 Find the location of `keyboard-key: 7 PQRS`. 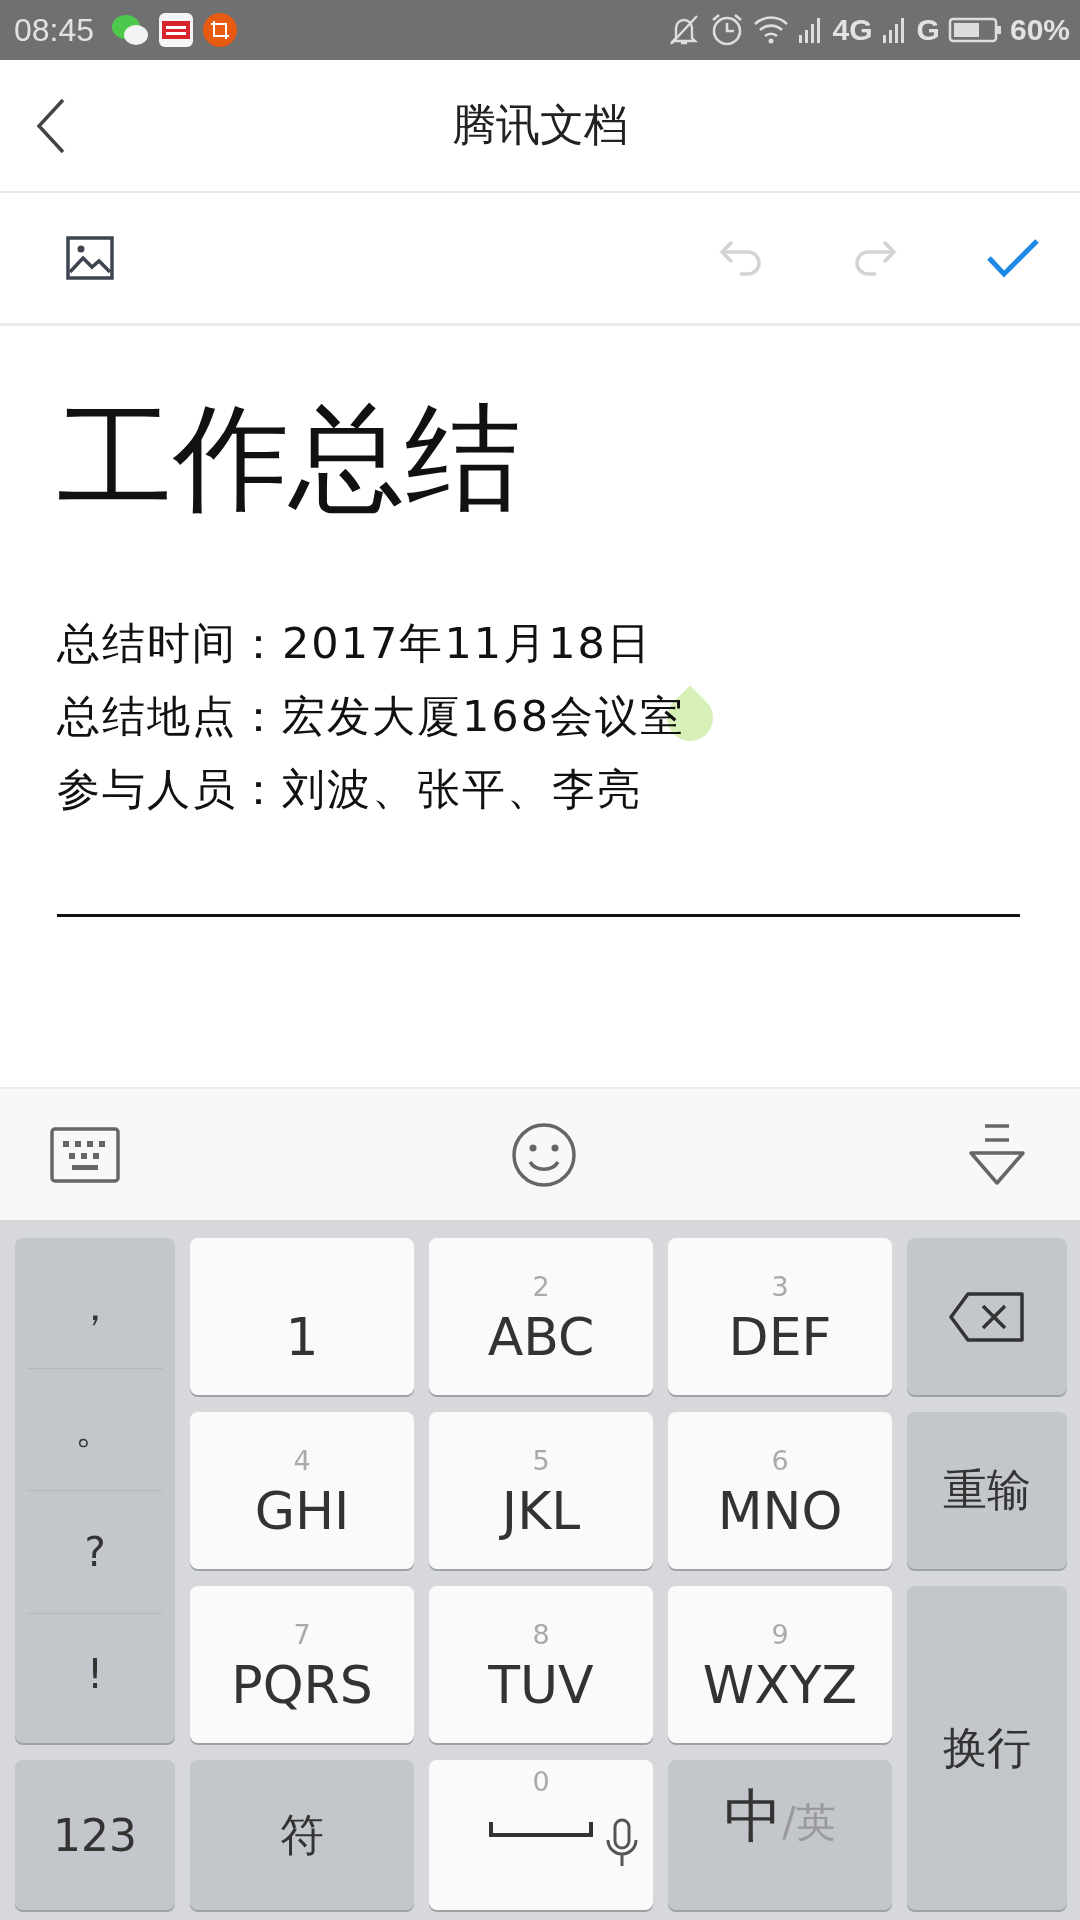

keyboard-key: 7 PQRS is located at coordinates (302, 1664).